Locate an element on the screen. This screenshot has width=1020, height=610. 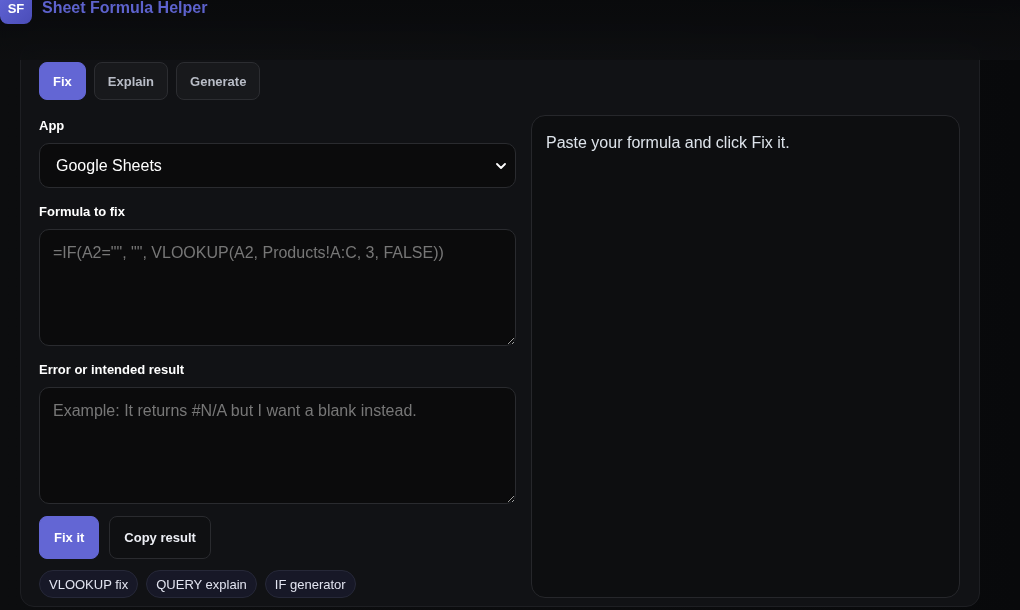
app-title: Sheet Formula Helper is located at coordinates (125, 8).